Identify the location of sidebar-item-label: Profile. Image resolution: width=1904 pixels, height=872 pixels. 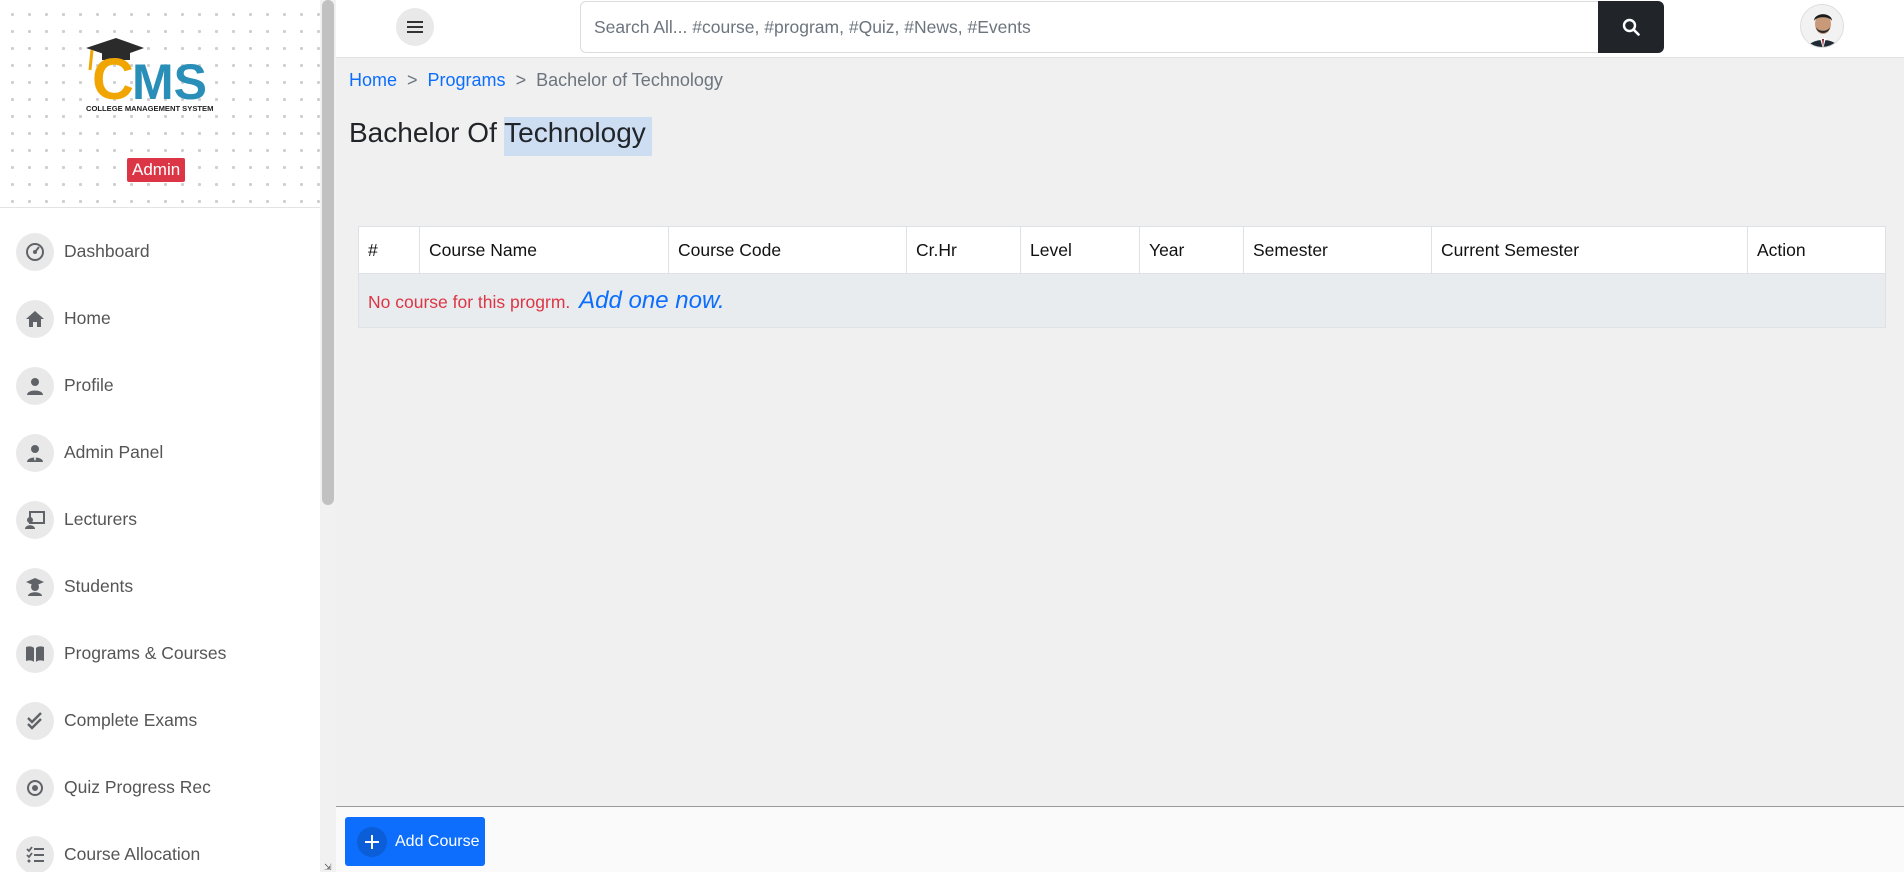
(89, 385).